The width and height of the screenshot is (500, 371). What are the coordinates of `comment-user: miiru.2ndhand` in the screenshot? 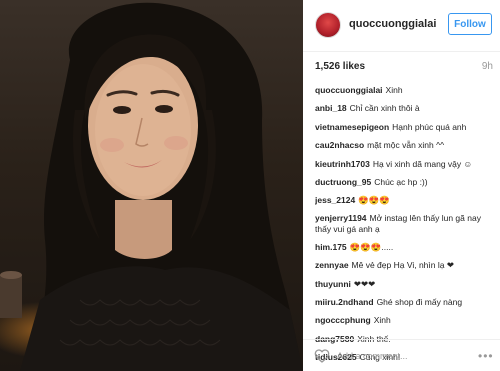 It's located at (344, 302).